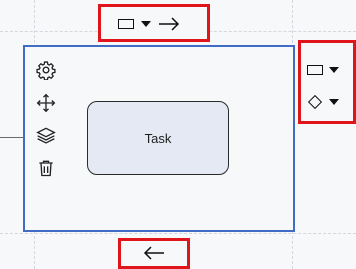 The width and height of the screenshot is (356, 269). Describe the element at coordinates (46, 168) in the screenshot. I see `trash-icon` at that location.